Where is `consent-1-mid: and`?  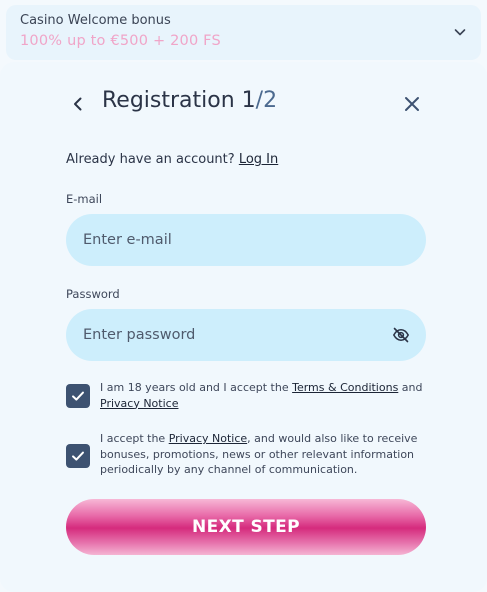 consent-1-mid: and is located at coordinates (410, 387).